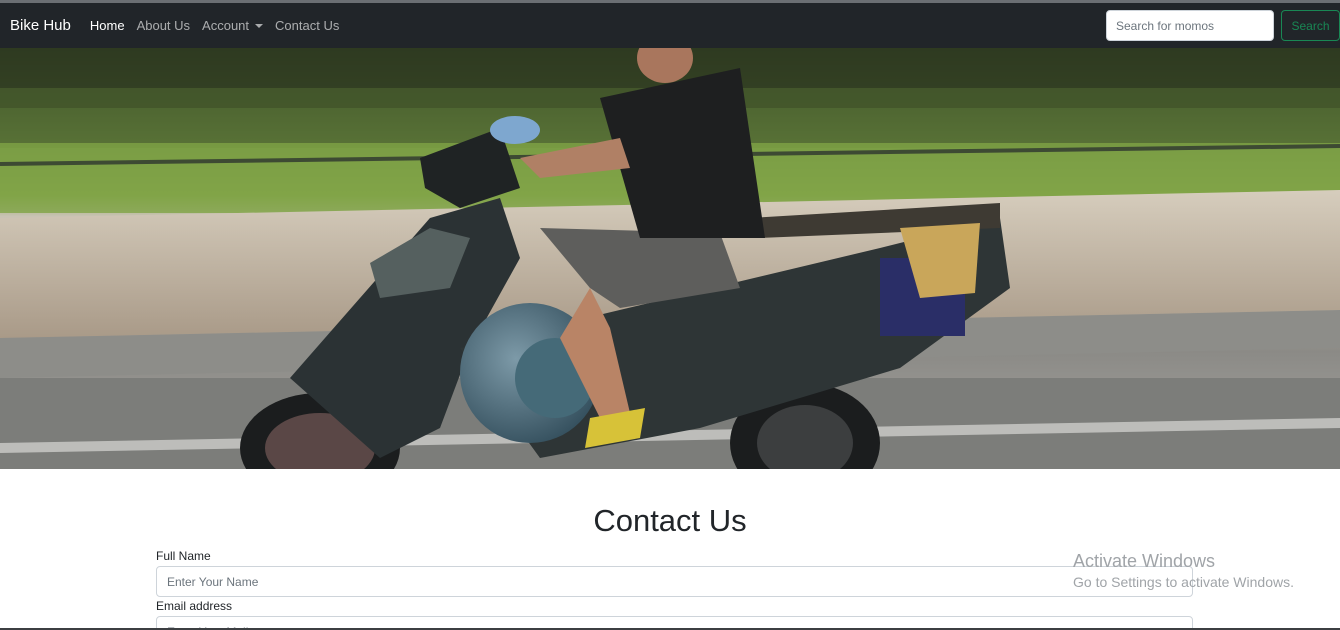 The width and height of the screenshot is (1340, 630). Describe the element at coordinates (259, 25) in the screenshot. I see `chevron-down-icon` at that location.